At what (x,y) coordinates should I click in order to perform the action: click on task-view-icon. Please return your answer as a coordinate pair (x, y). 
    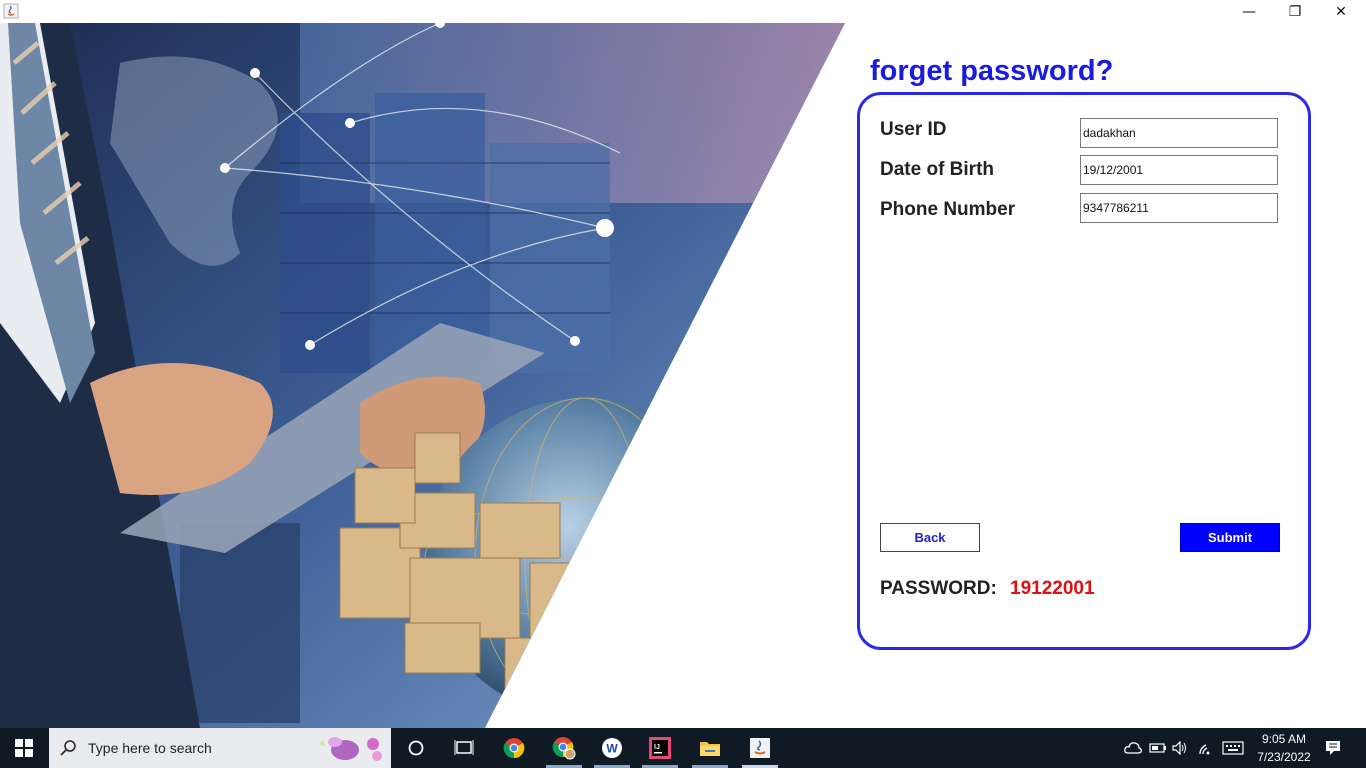
    Looking at the image, I should click on (464, 747).